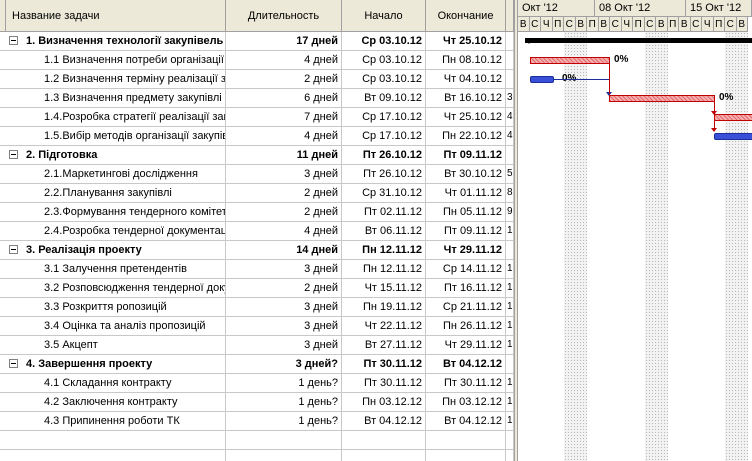 The height and width of the screenshot is (461, 752). I want to click on task-name: 2.1.Маркетингові дослідження, so click(116, 174).